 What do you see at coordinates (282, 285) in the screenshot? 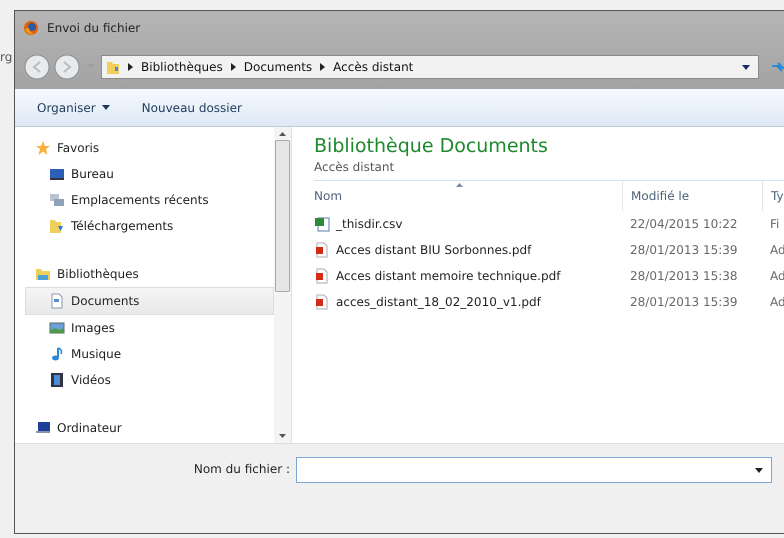
I see `scrollbar` at bounding box center [282, 285].